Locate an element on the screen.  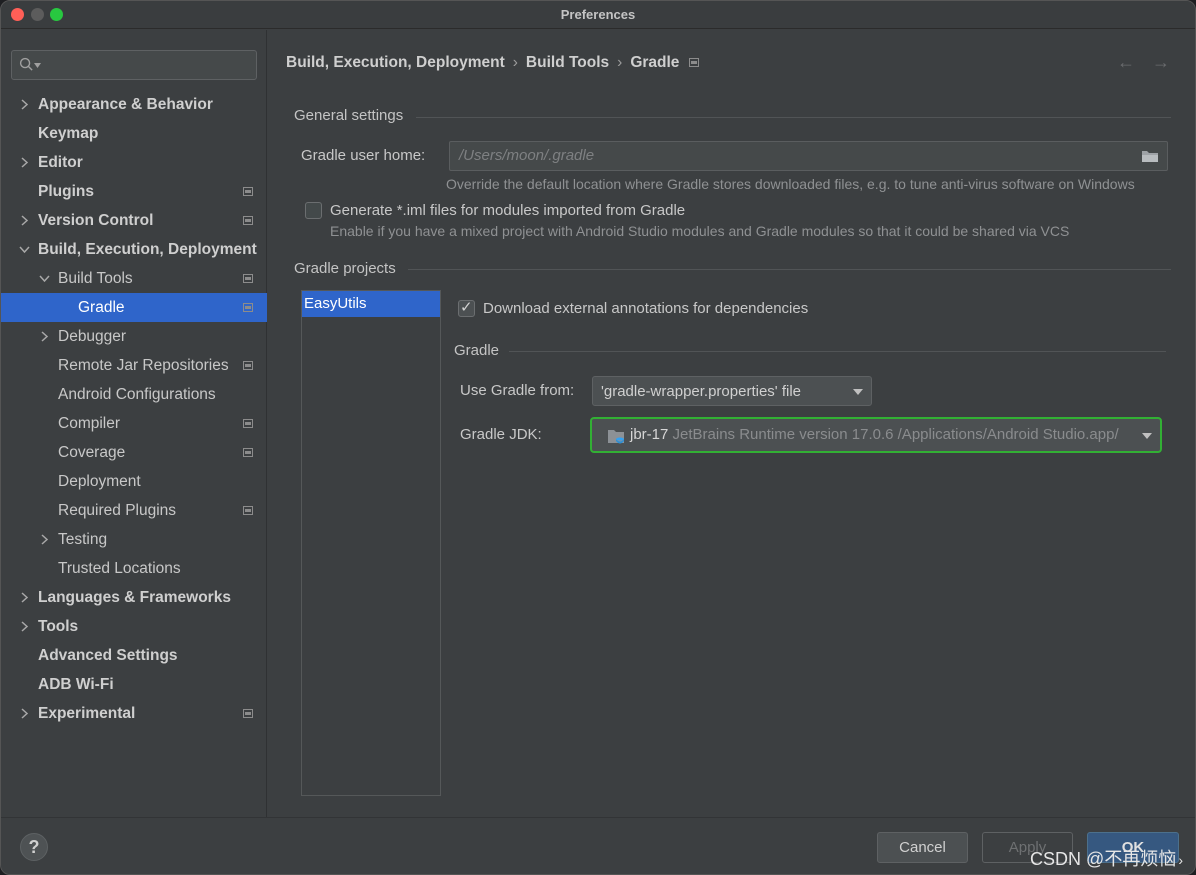
sidebar-item-android-configurations: Android Configurations is located at coordinates (134, 394).